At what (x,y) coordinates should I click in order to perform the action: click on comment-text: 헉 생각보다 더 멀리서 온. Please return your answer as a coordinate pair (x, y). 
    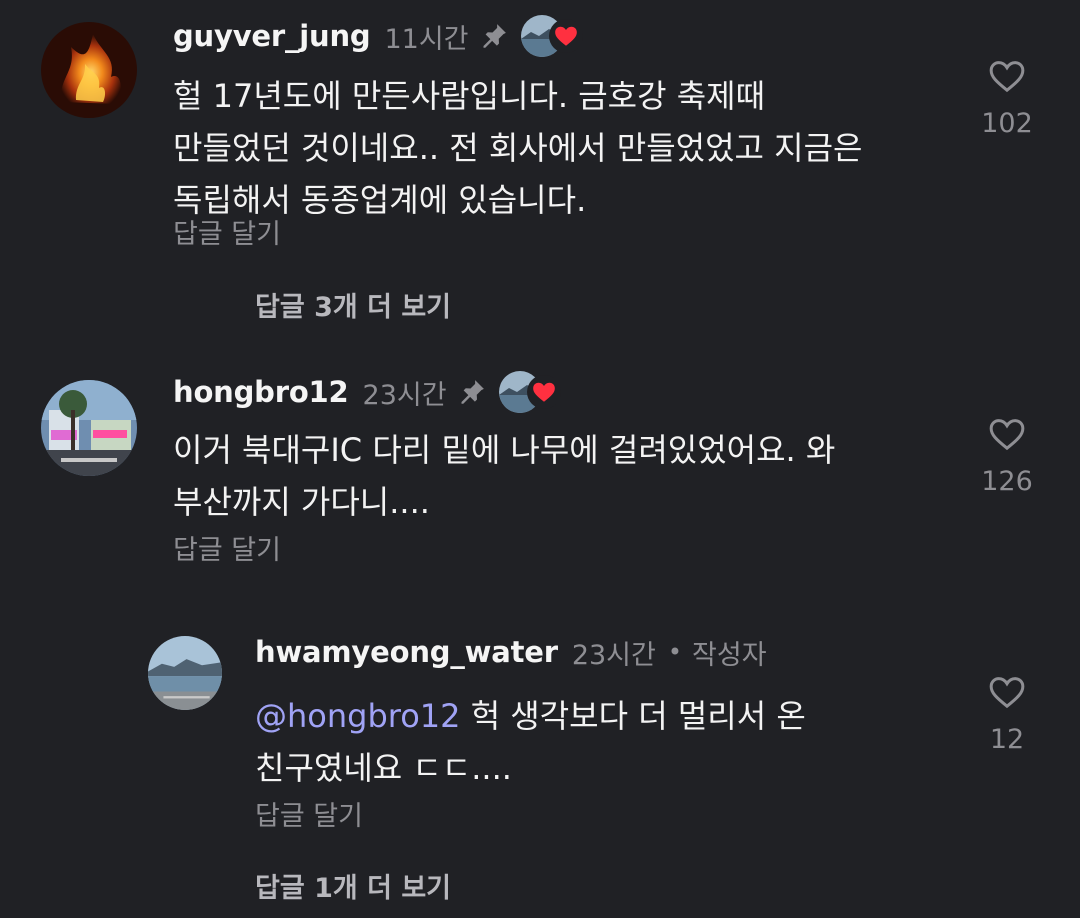
    Looking at the image, I should click on (633, 716).